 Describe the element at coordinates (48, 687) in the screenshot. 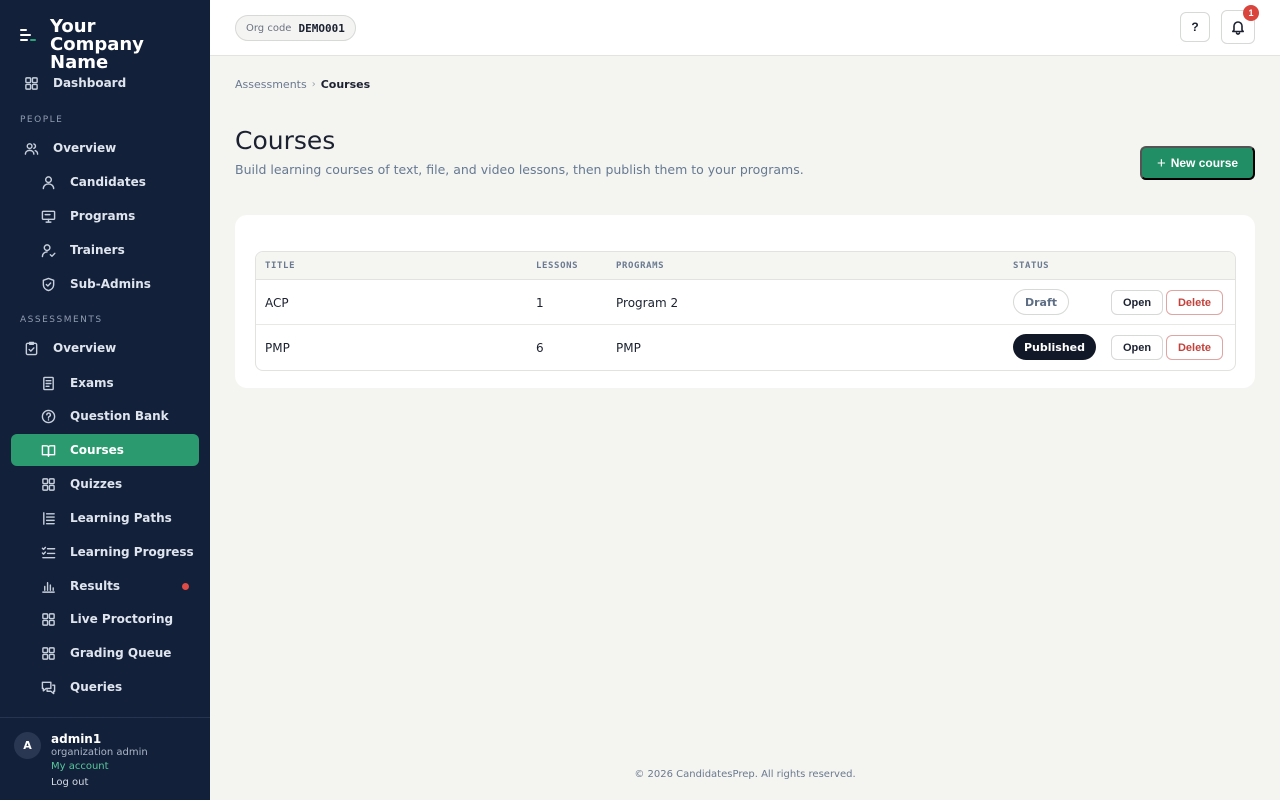

I see `chat-icon` at that location.